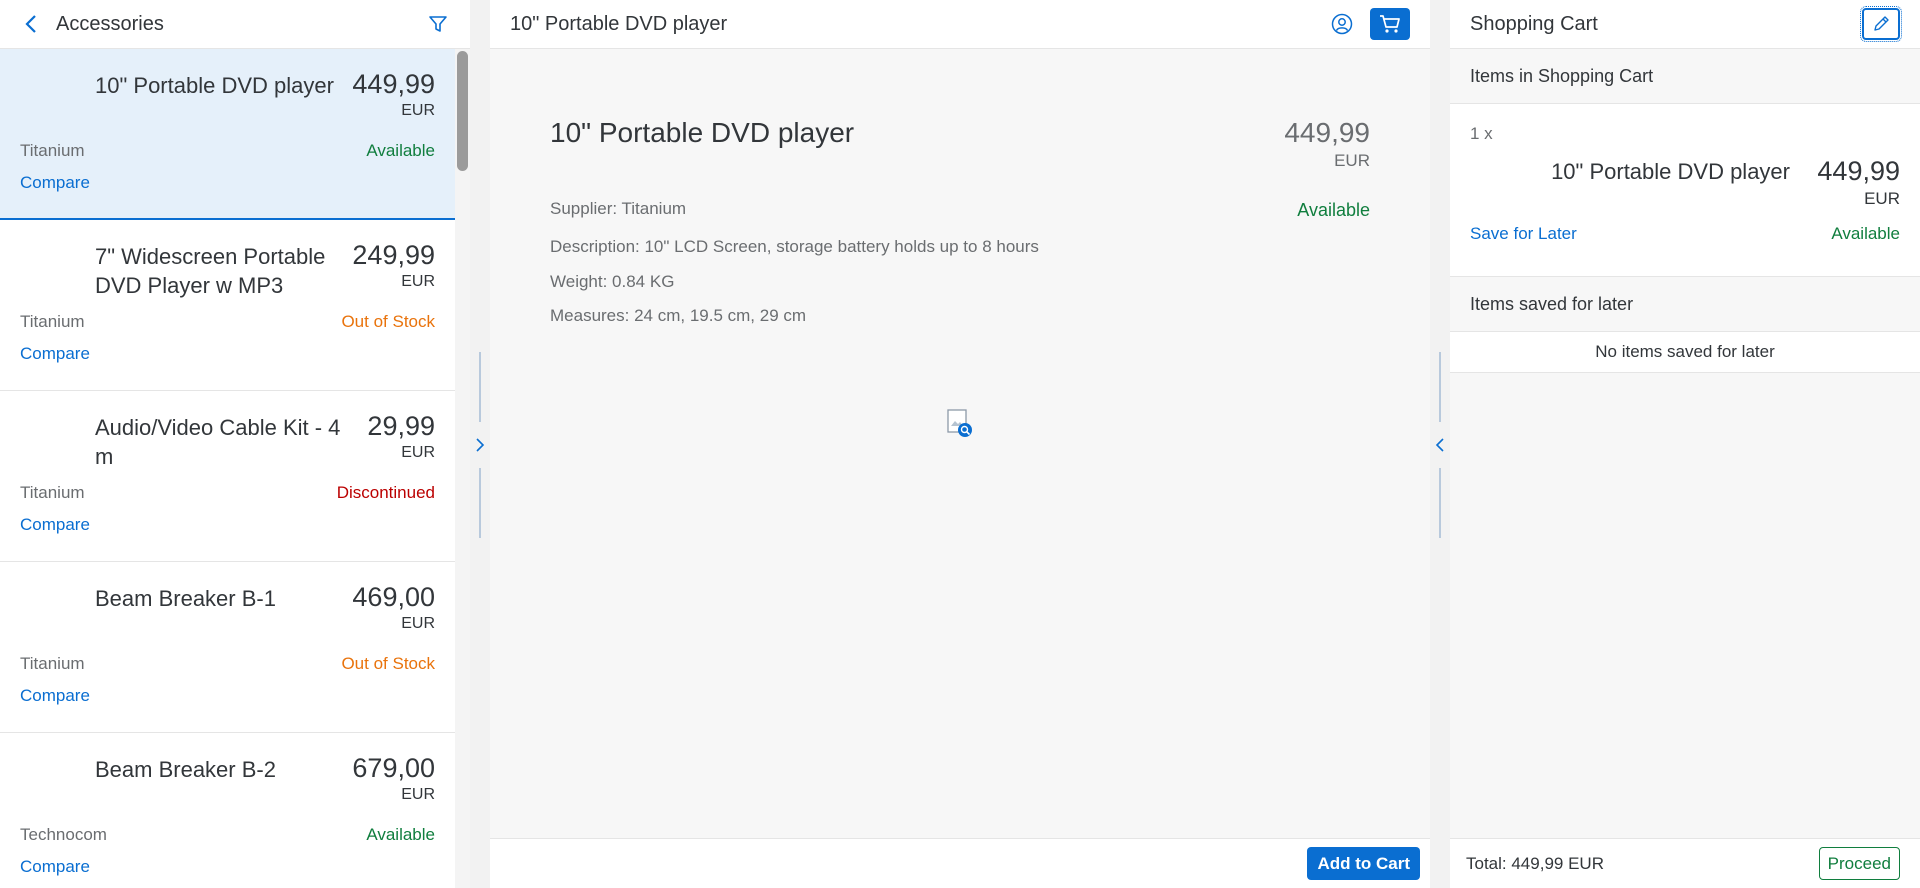 Image resolution: width=1920 pixels, height=888 pixels. I want to click on product-title: 10" Portable DVD player, so click(702, 132).